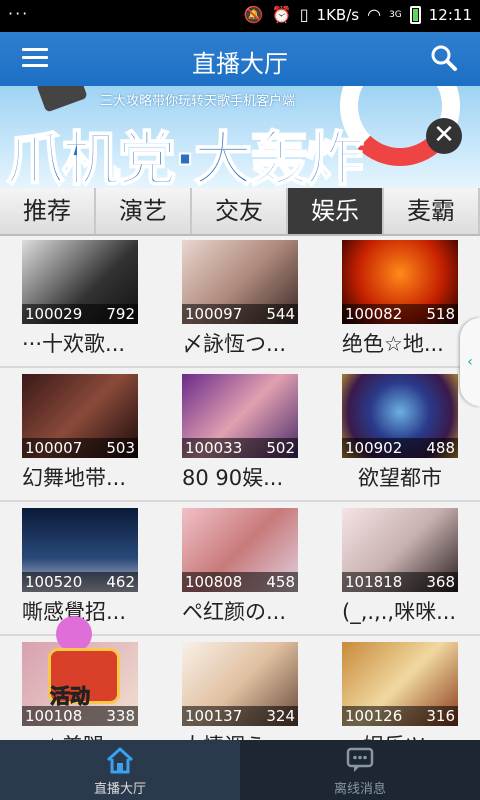 The width and height of the screenshot is (480, 800). What do you see at coordinates (400, 416) in the screenshot?
I see `room-thumbnail: 100902 488` at bounding box center [400, 416].